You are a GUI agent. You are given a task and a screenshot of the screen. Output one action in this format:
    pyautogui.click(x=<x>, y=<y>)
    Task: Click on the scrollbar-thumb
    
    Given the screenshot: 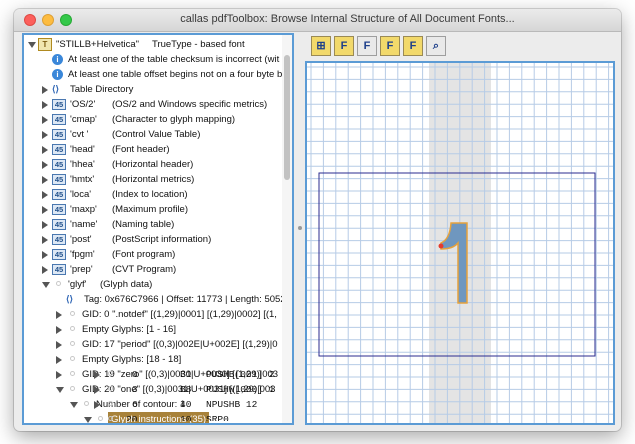 What is the action you would take?
    pyautogui.click(x=287, y=117)
    